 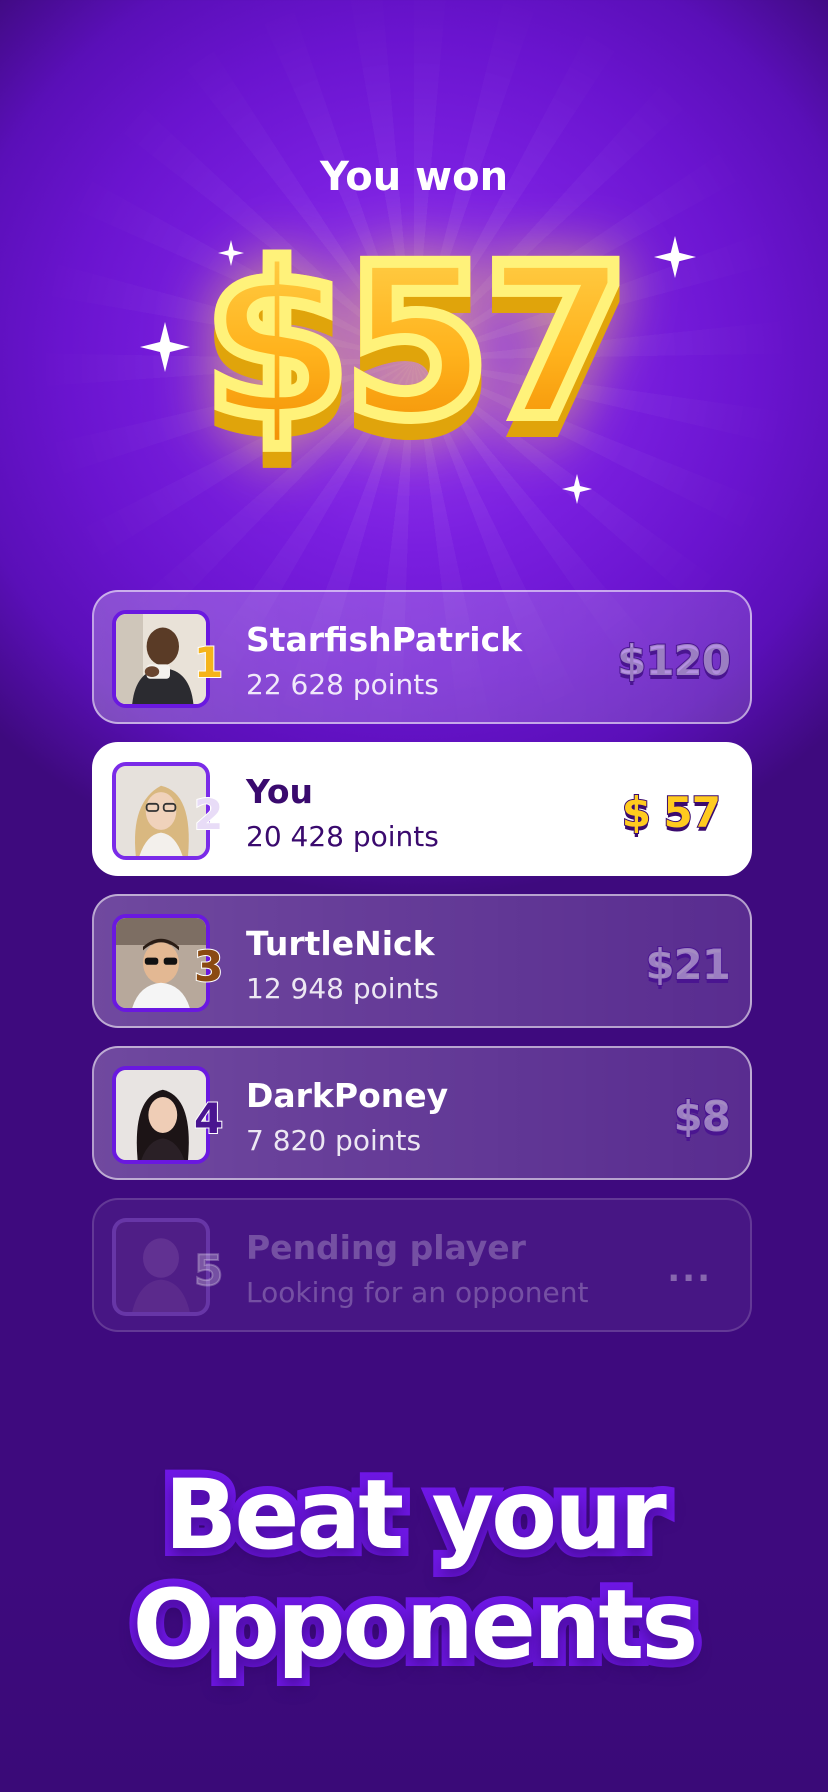 I want to click on rank-number: 2, so click(x=208, y=814).